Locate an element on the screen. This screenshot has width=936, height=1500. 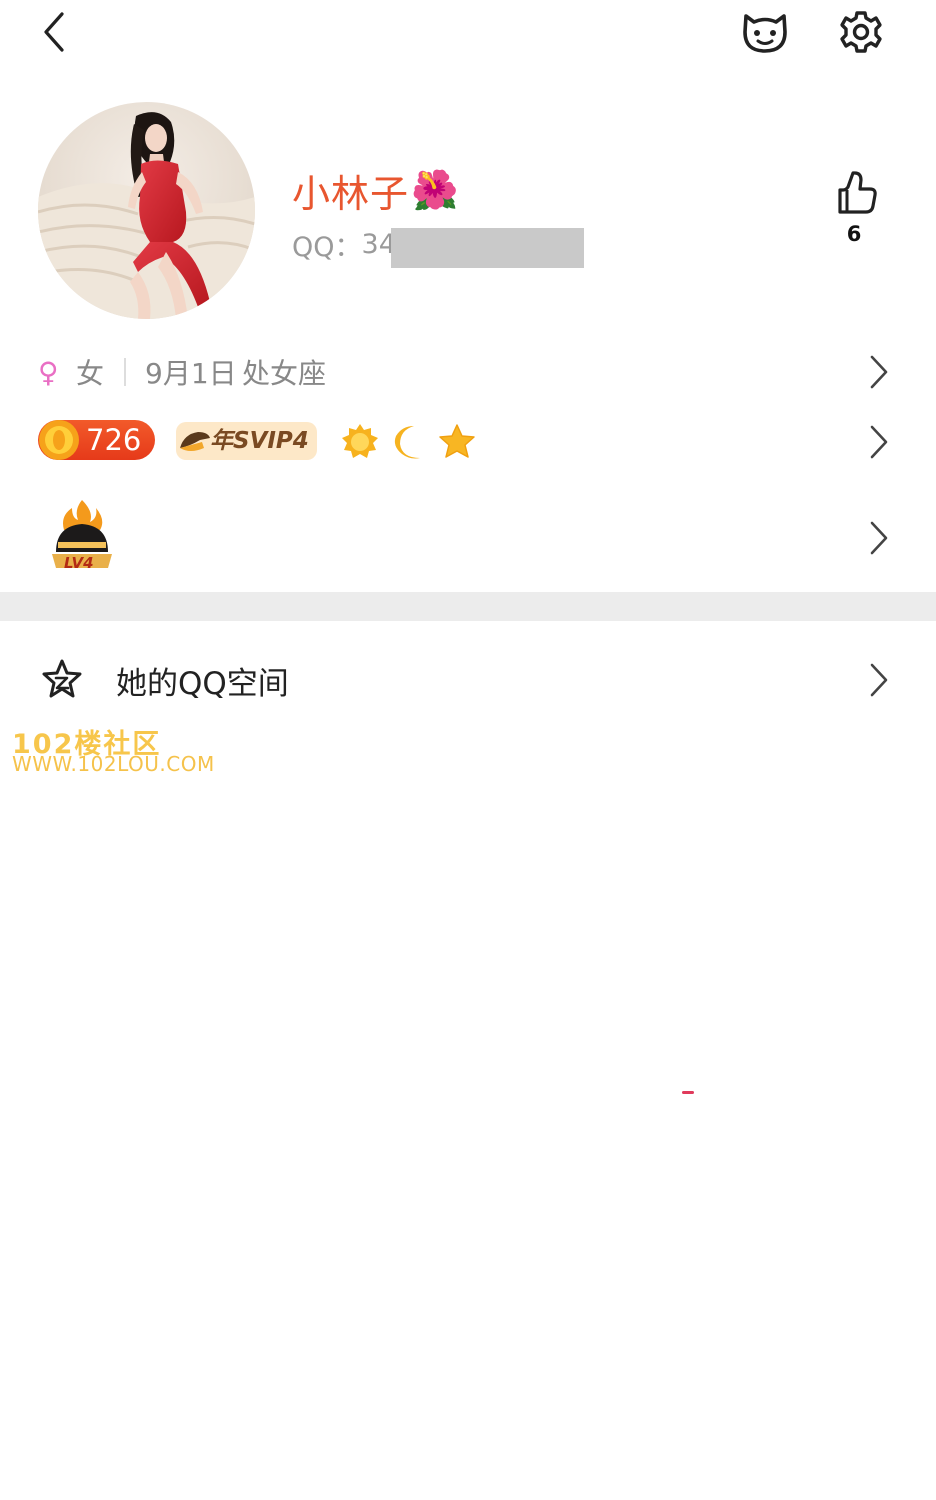
zodiac-text: 处女座 is located at coordinates (284, 373).